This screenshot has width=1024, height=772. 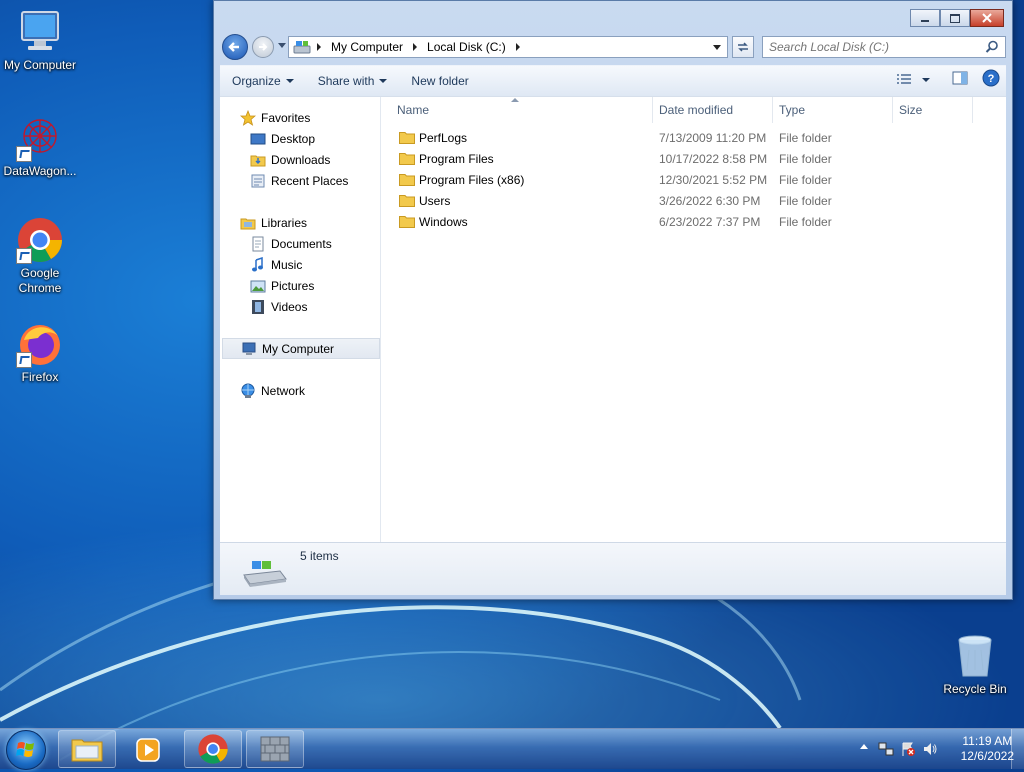 What do you see at coordinates (925, 18) in the screenshot?
I see `minimize-button` at bounding box center [925, 18].